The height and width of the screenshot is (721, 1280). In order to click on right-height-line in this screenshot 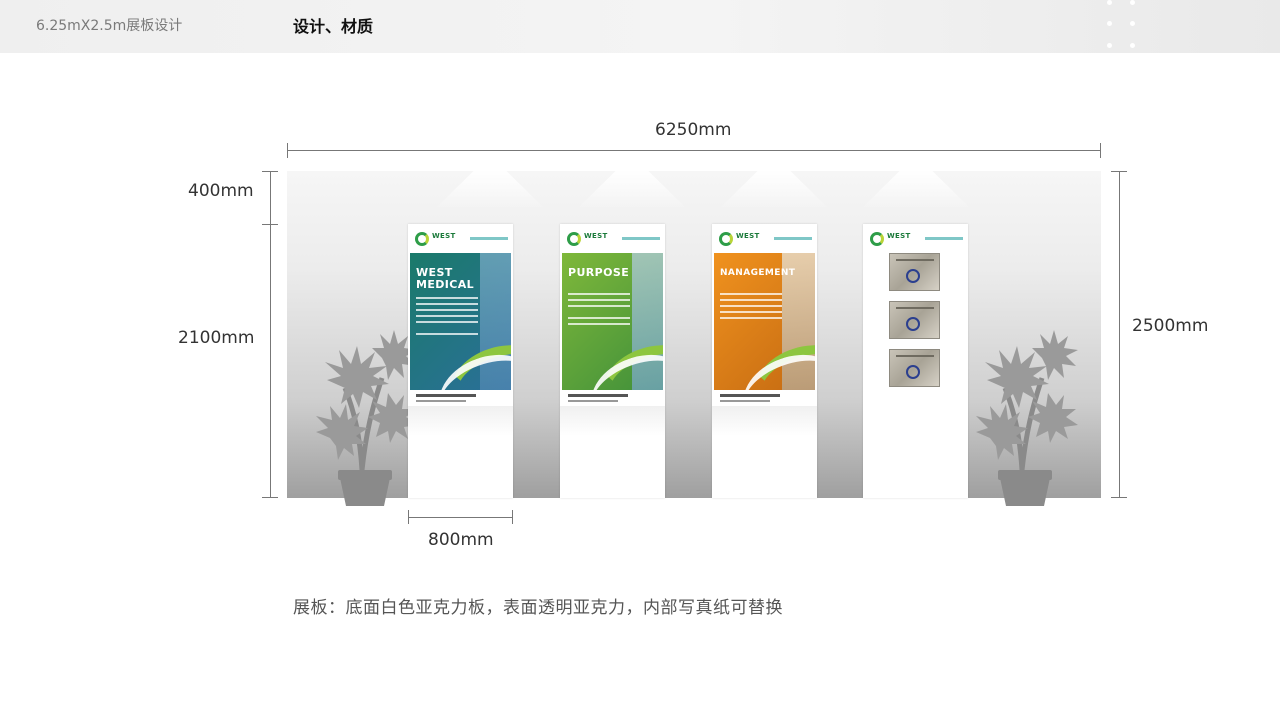, I will do `click(1119, 334)`.